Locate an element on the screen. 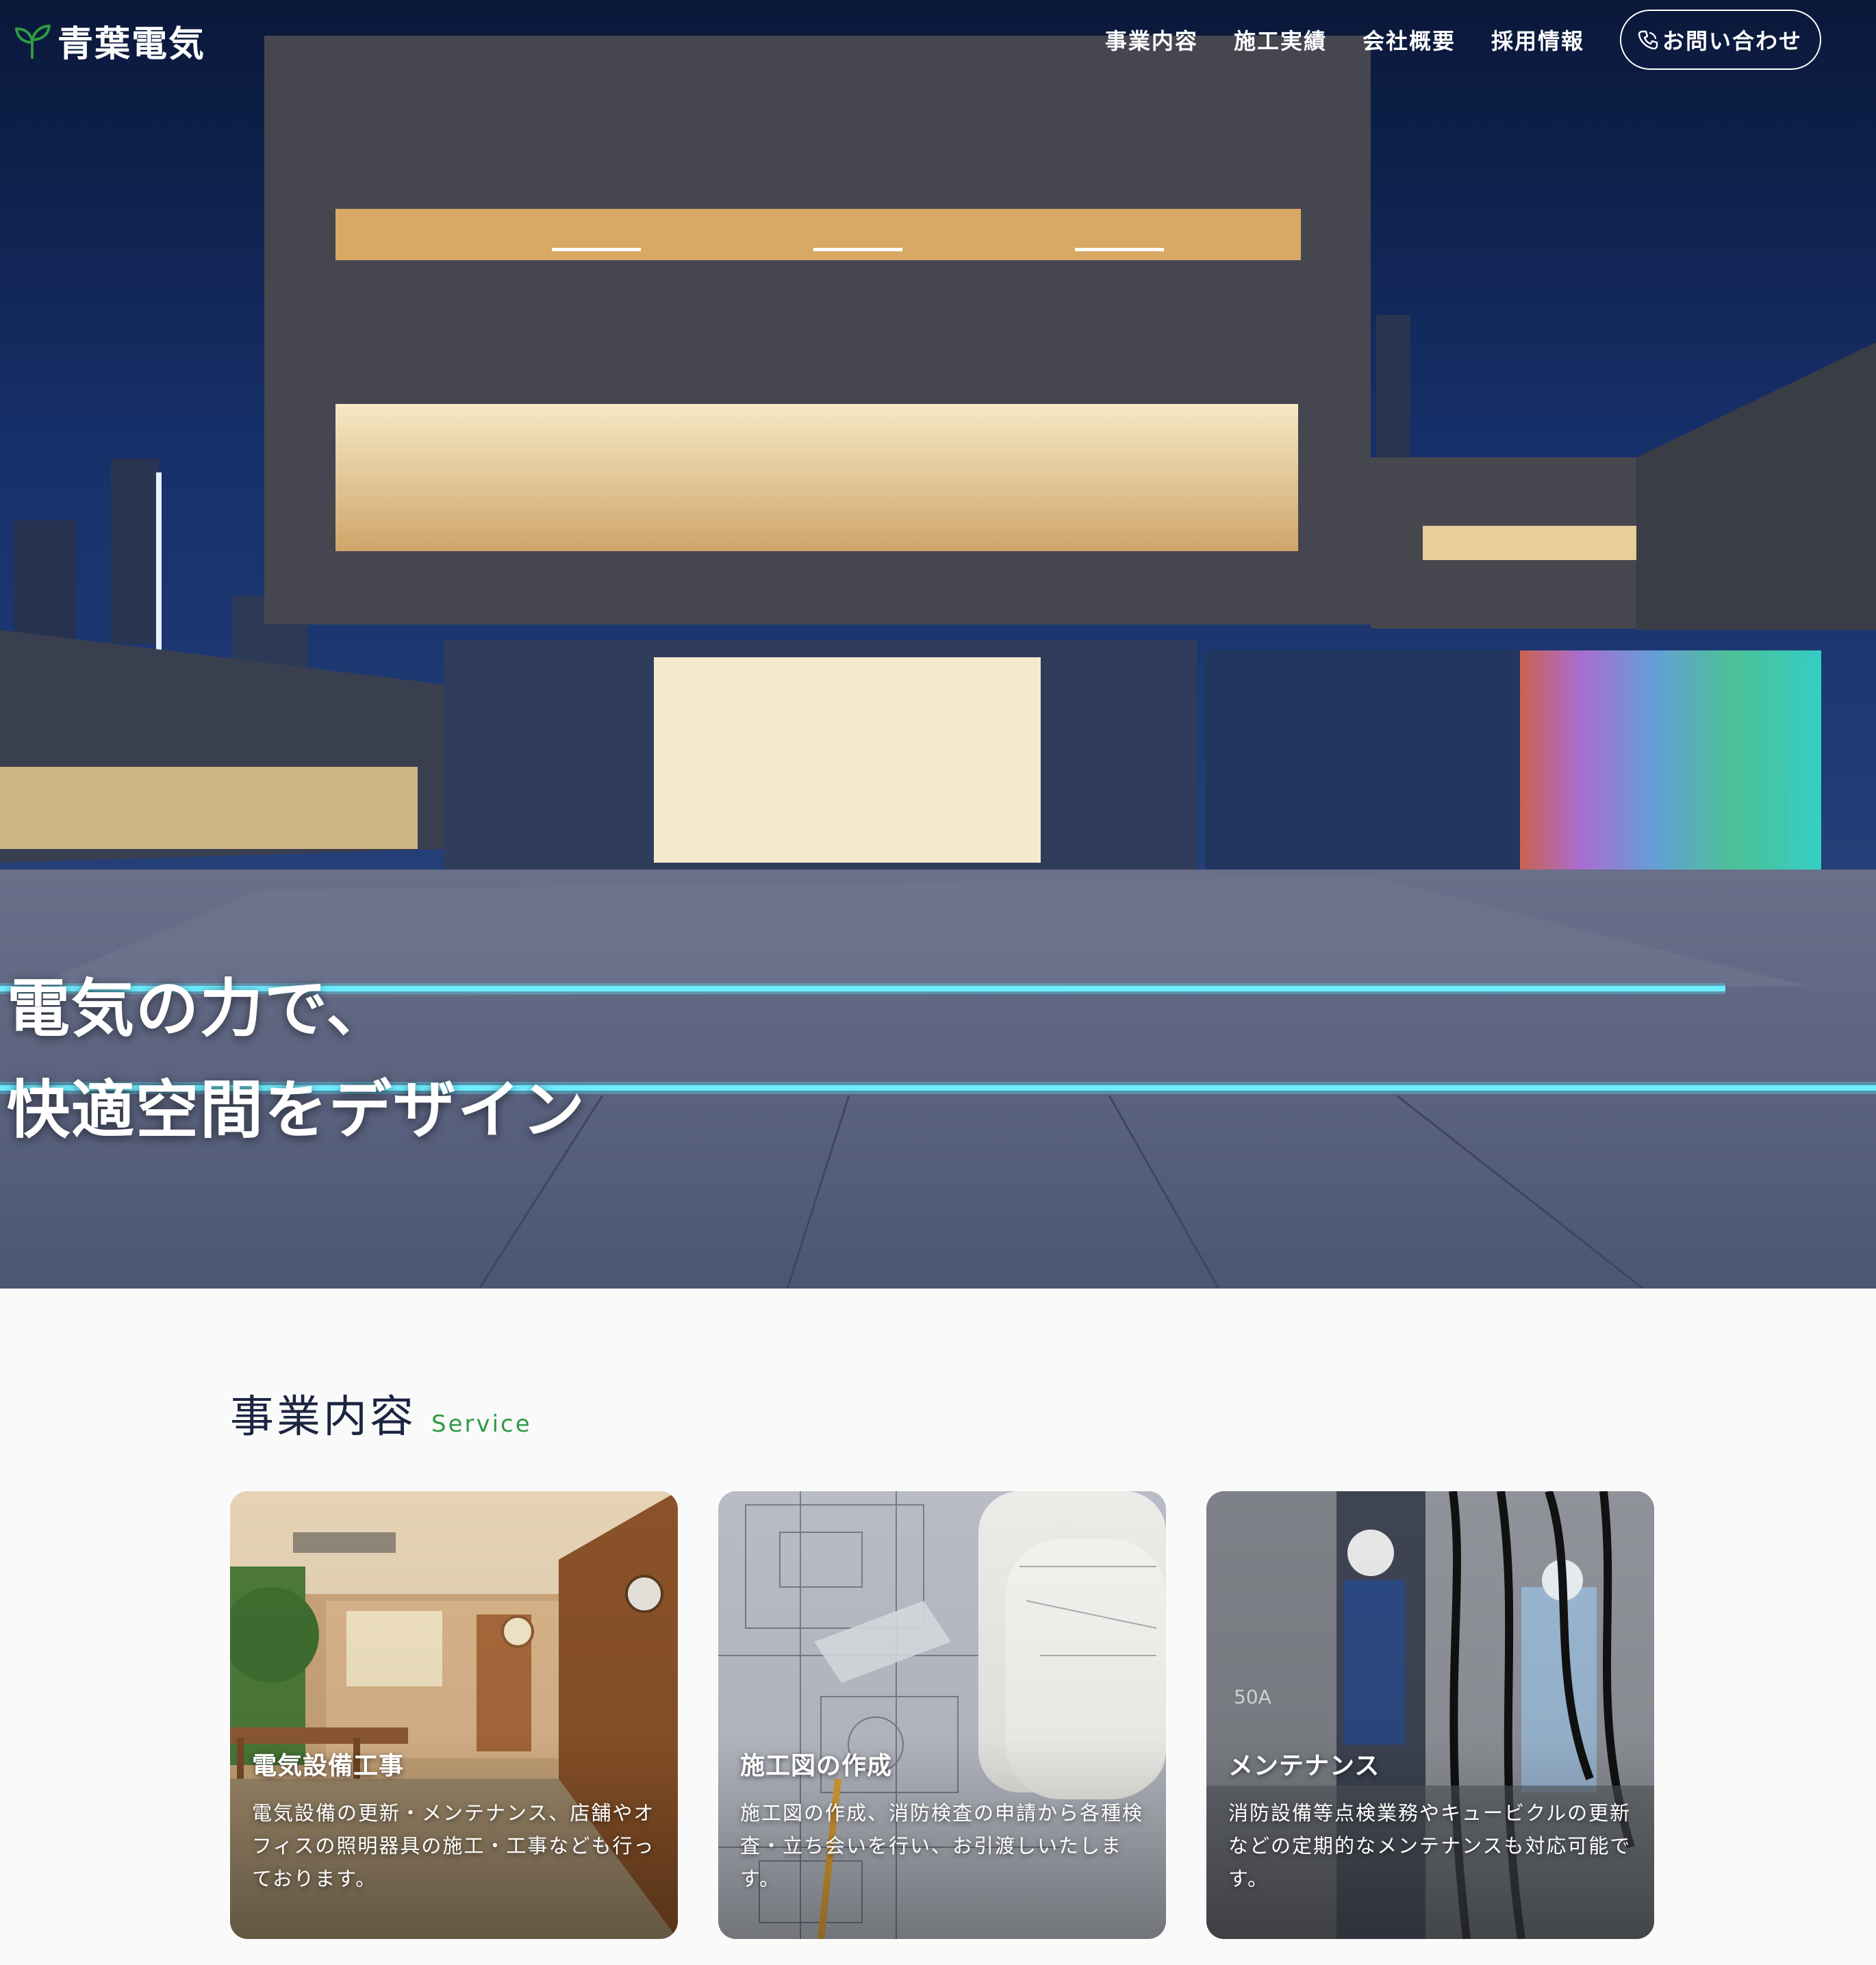 The height and width of the screenshot is (1965, 1876). section-heading: 事業内容 Service is located at coordinates (381, 1414).